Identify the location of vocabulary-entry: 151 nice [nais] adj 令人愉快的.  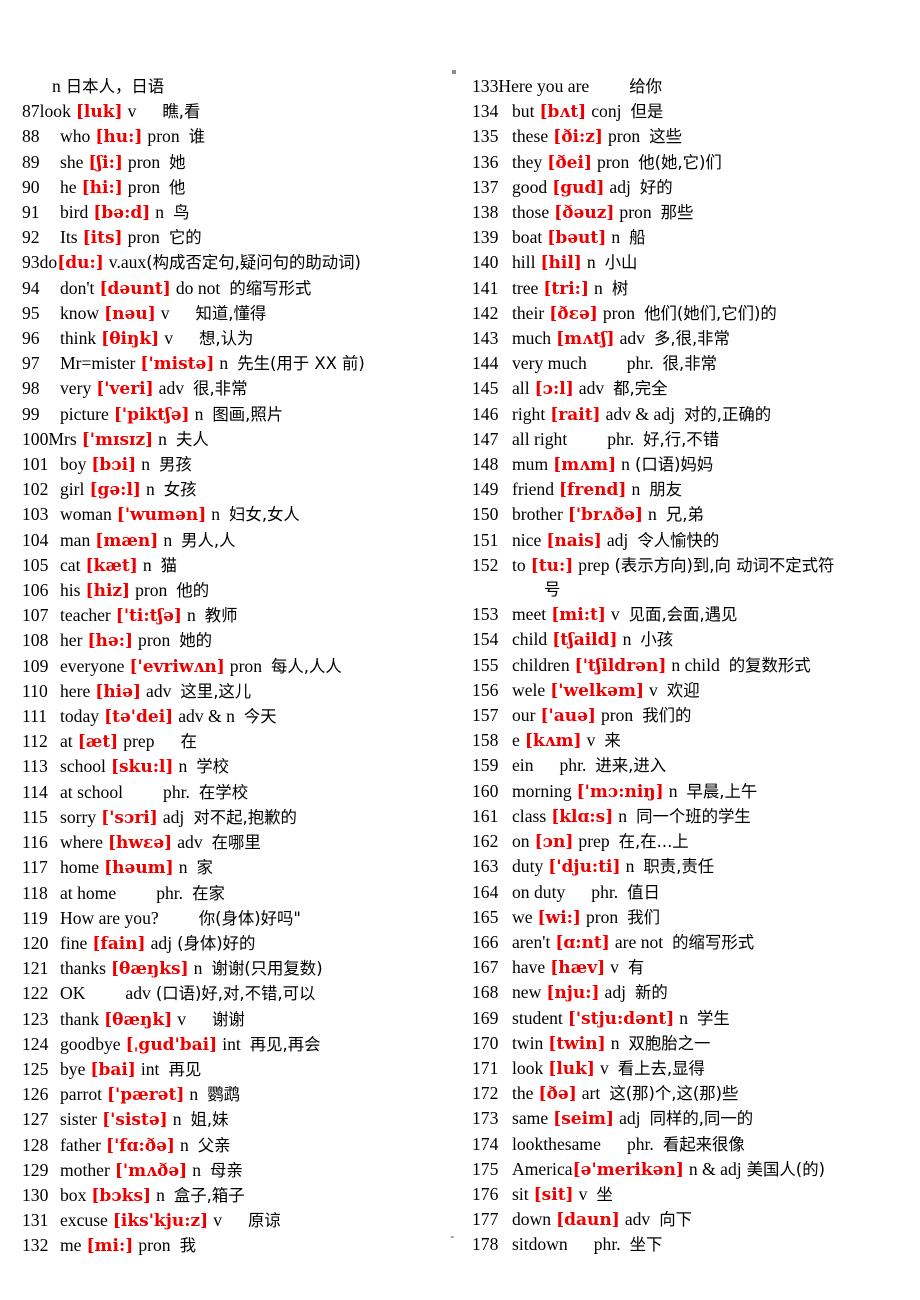
(696, 540).